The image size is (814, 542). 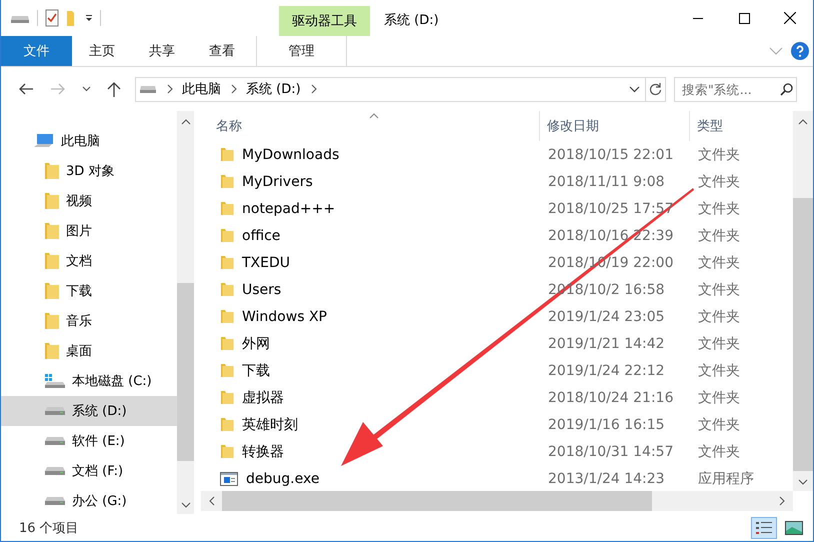 I want to click on scroll-left-icon, so click(x=212, y=501).